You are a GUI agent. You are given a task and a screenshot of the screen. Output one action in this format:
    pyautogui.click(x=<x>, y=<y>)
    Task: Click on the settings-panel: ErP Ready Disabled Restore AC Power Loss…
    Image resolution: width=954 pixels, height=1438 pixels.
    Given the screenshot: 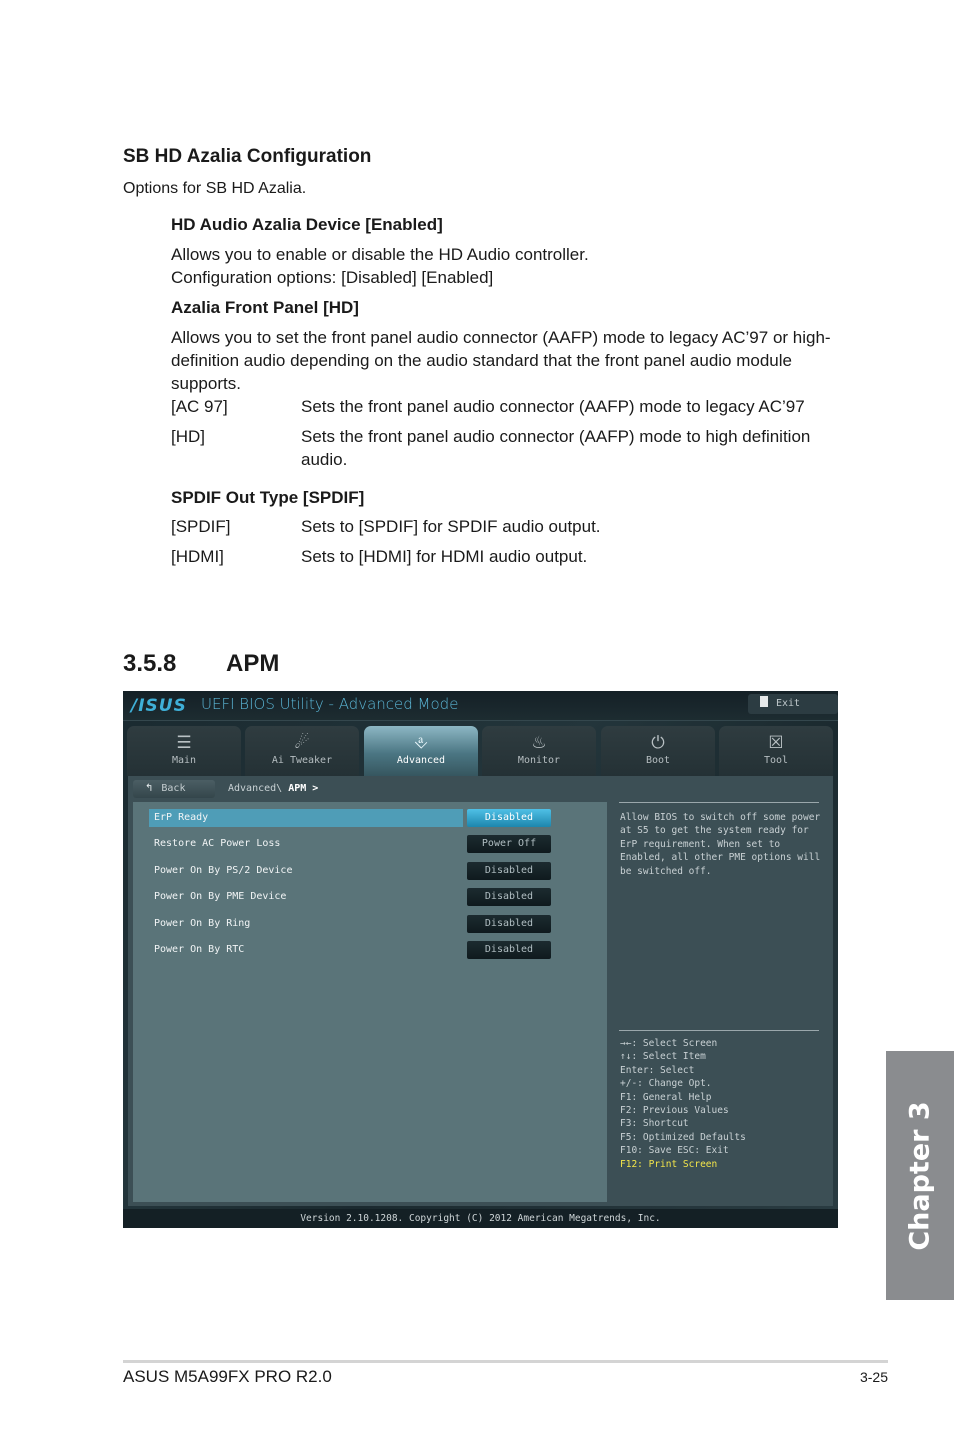 What is the action you would take?
    pyautogui.click(x=370, y=1002)
    